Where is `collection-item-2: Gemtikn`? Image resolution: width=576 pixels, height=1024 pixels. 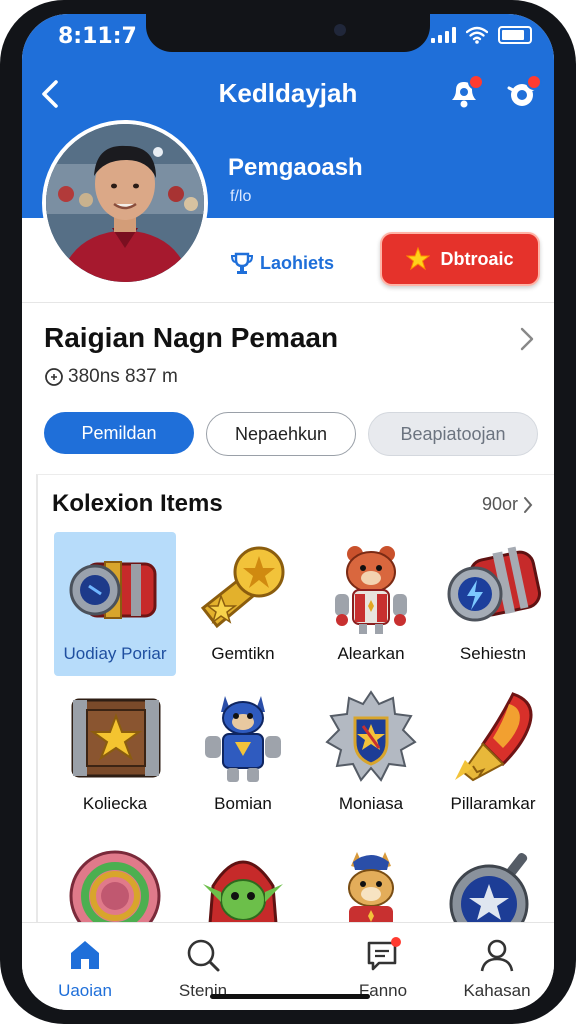
collection-item-2: Gemtikn is located at coordinates (243, 604).